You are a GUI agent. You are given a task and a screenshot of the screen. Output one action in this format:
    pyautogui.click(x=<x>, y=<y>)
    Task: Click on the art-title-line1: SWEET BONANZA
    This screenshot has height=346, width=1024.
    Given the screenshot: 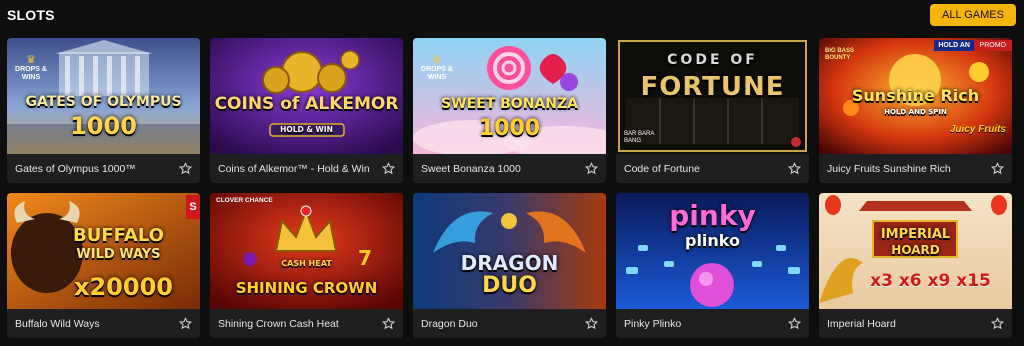 What is the action you would take?
    pyautogui.click(x=509, y=104)
    